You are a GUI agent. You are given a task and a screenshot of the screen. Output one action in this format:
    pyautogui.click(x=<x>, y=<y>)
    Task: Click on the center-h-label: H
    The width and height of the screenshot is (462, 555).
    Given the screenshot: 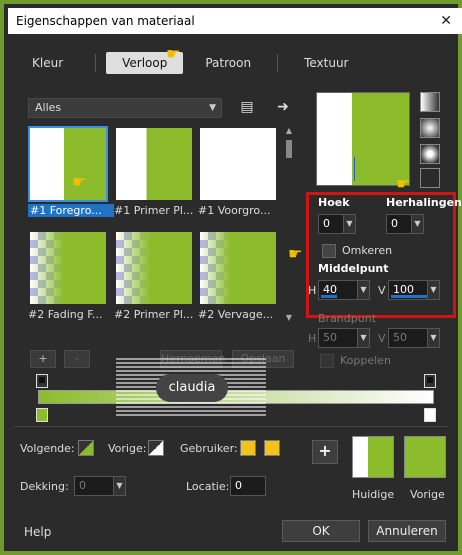 What is the action you would take?
    pyautogui.click(x=312, y=290)
    